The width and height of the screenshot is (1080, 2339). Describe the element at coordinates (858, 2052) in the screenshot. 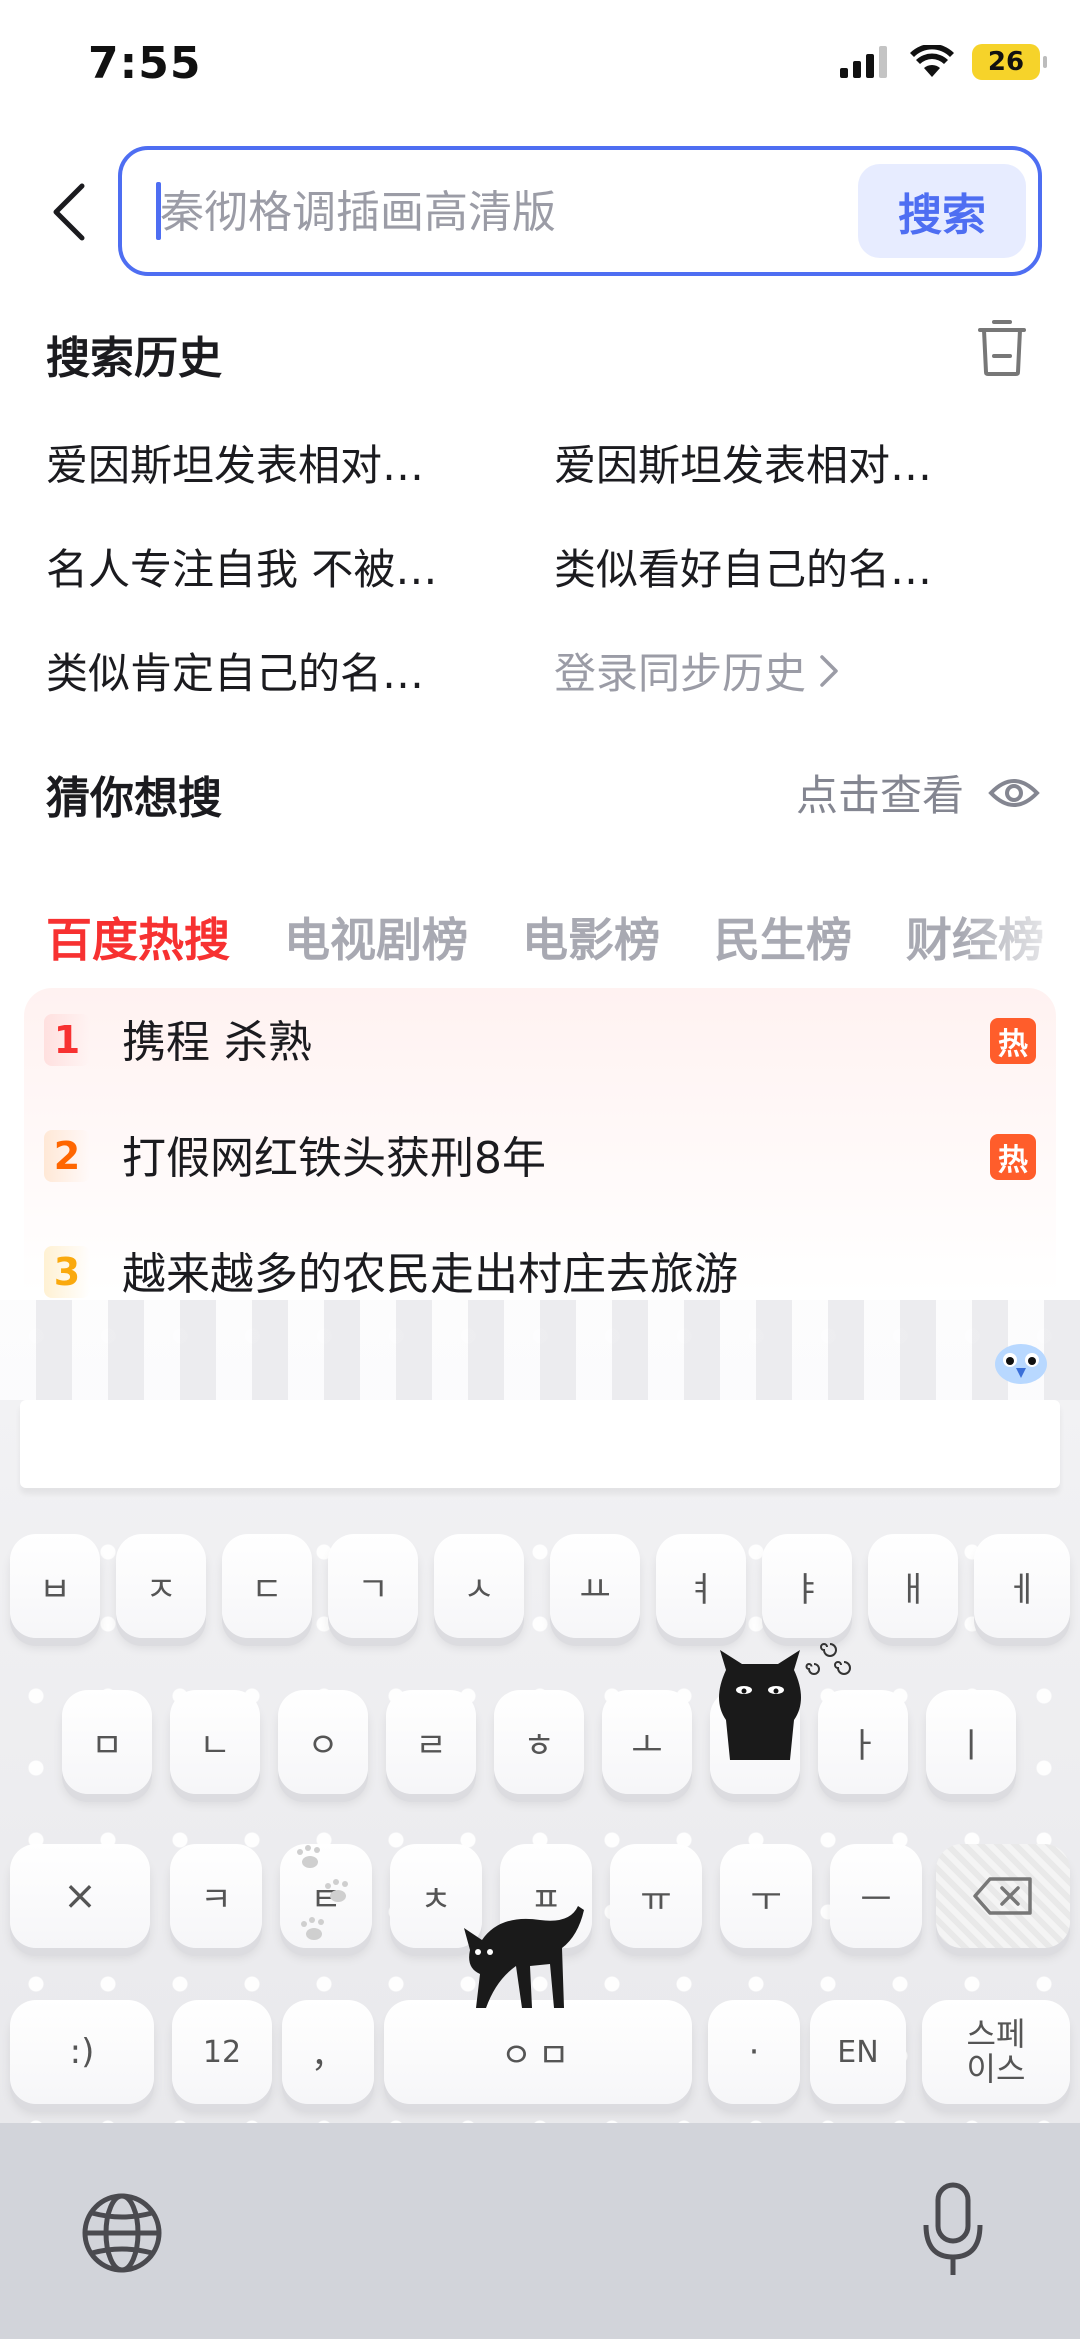

I see `english-key: EN` at that location.